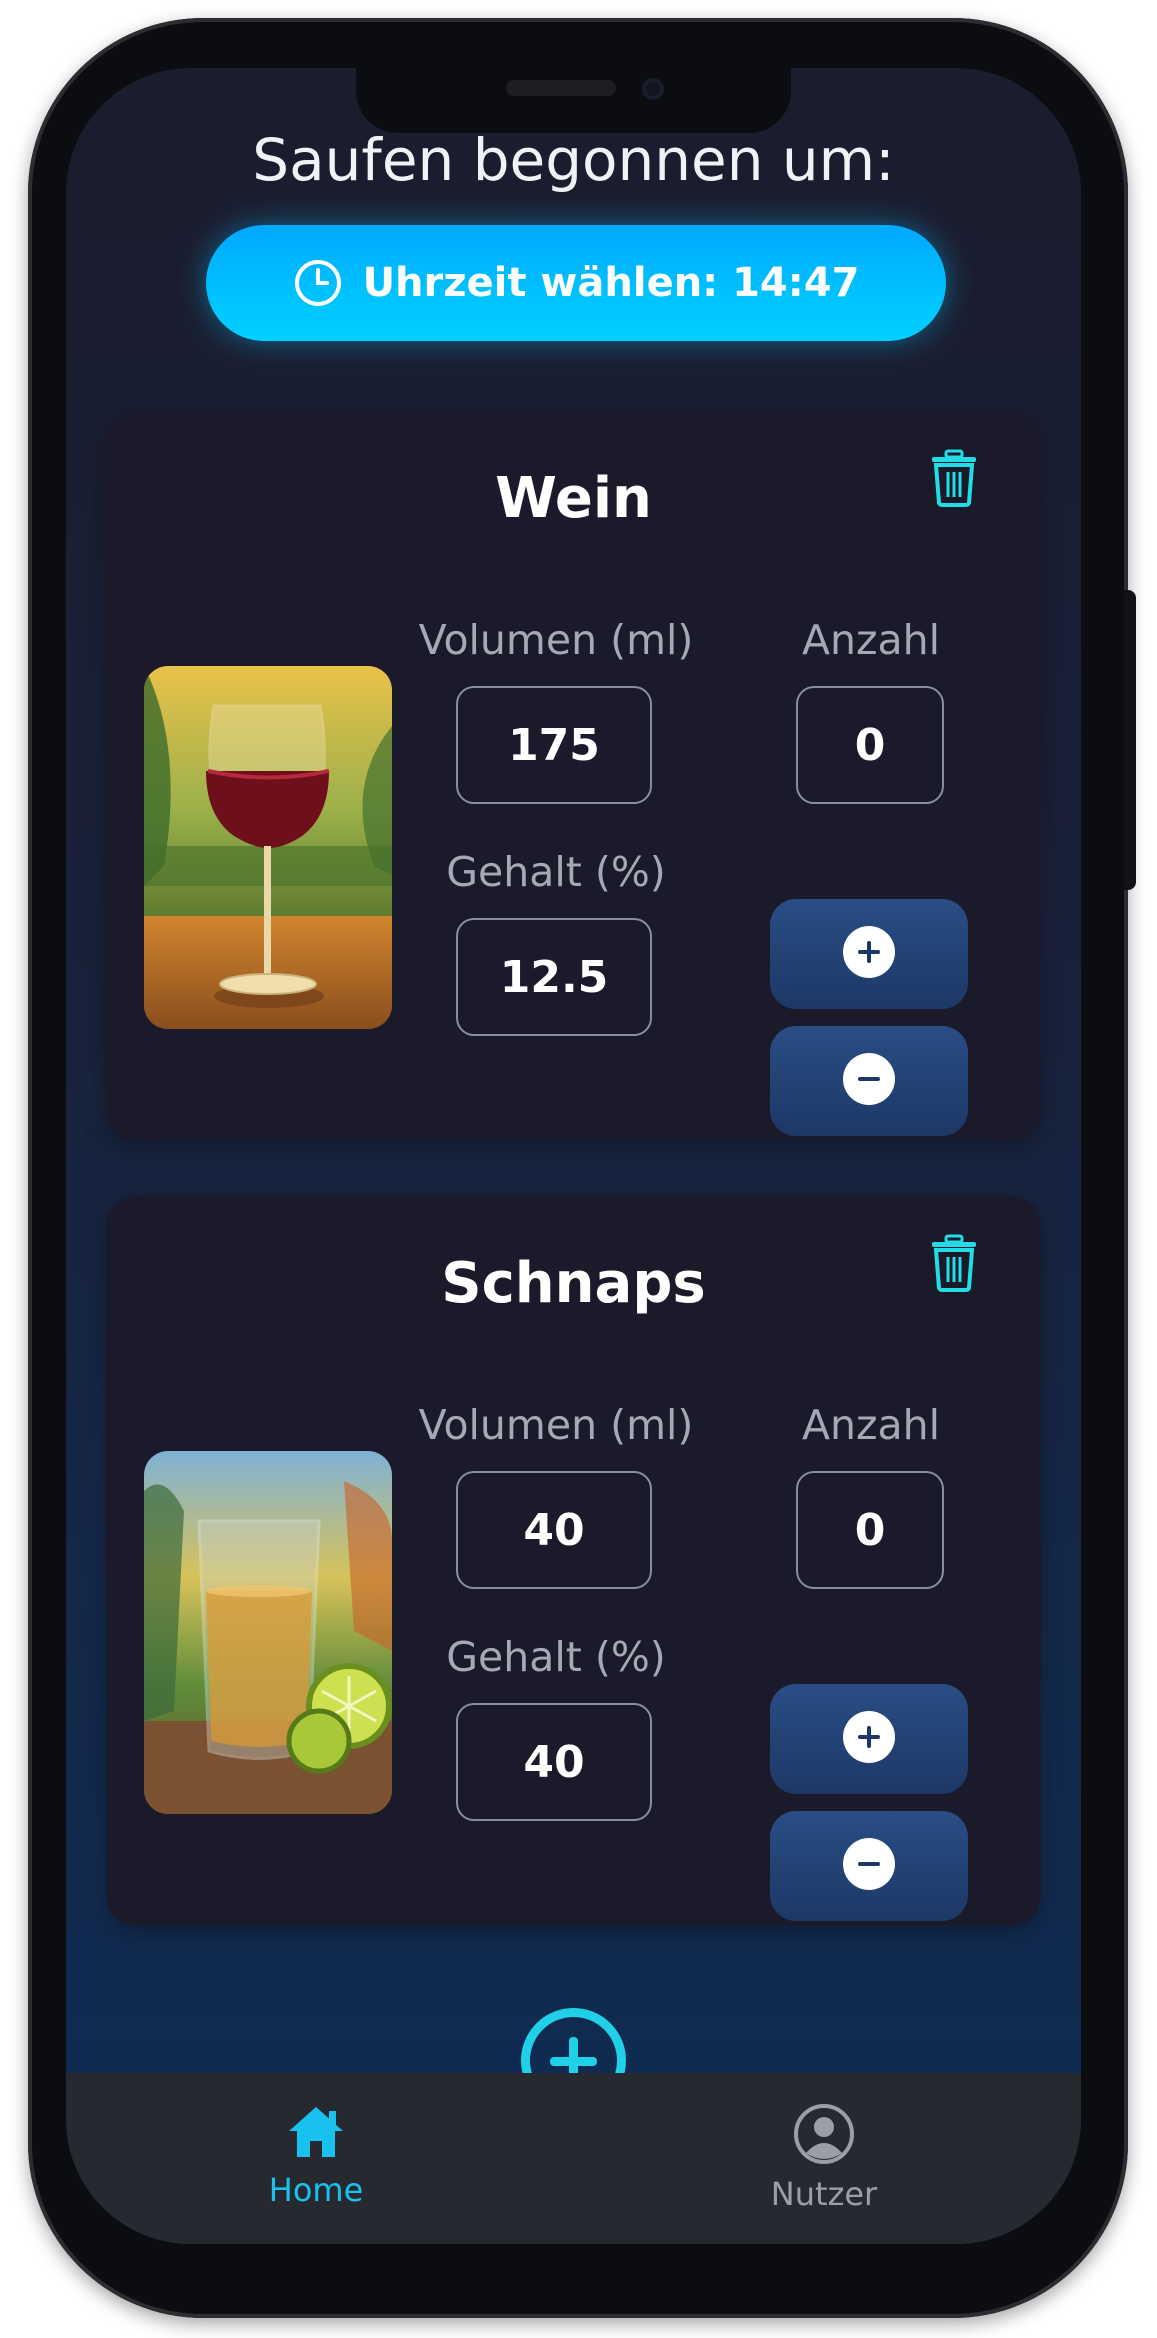 This screenshot has height=2338, width=1157. What do you see at coordinates (611, 283) in the screenshot?
I see `choose-time-label: Uhrzeit wählen: 14:47` at bounding box center [611, 283].